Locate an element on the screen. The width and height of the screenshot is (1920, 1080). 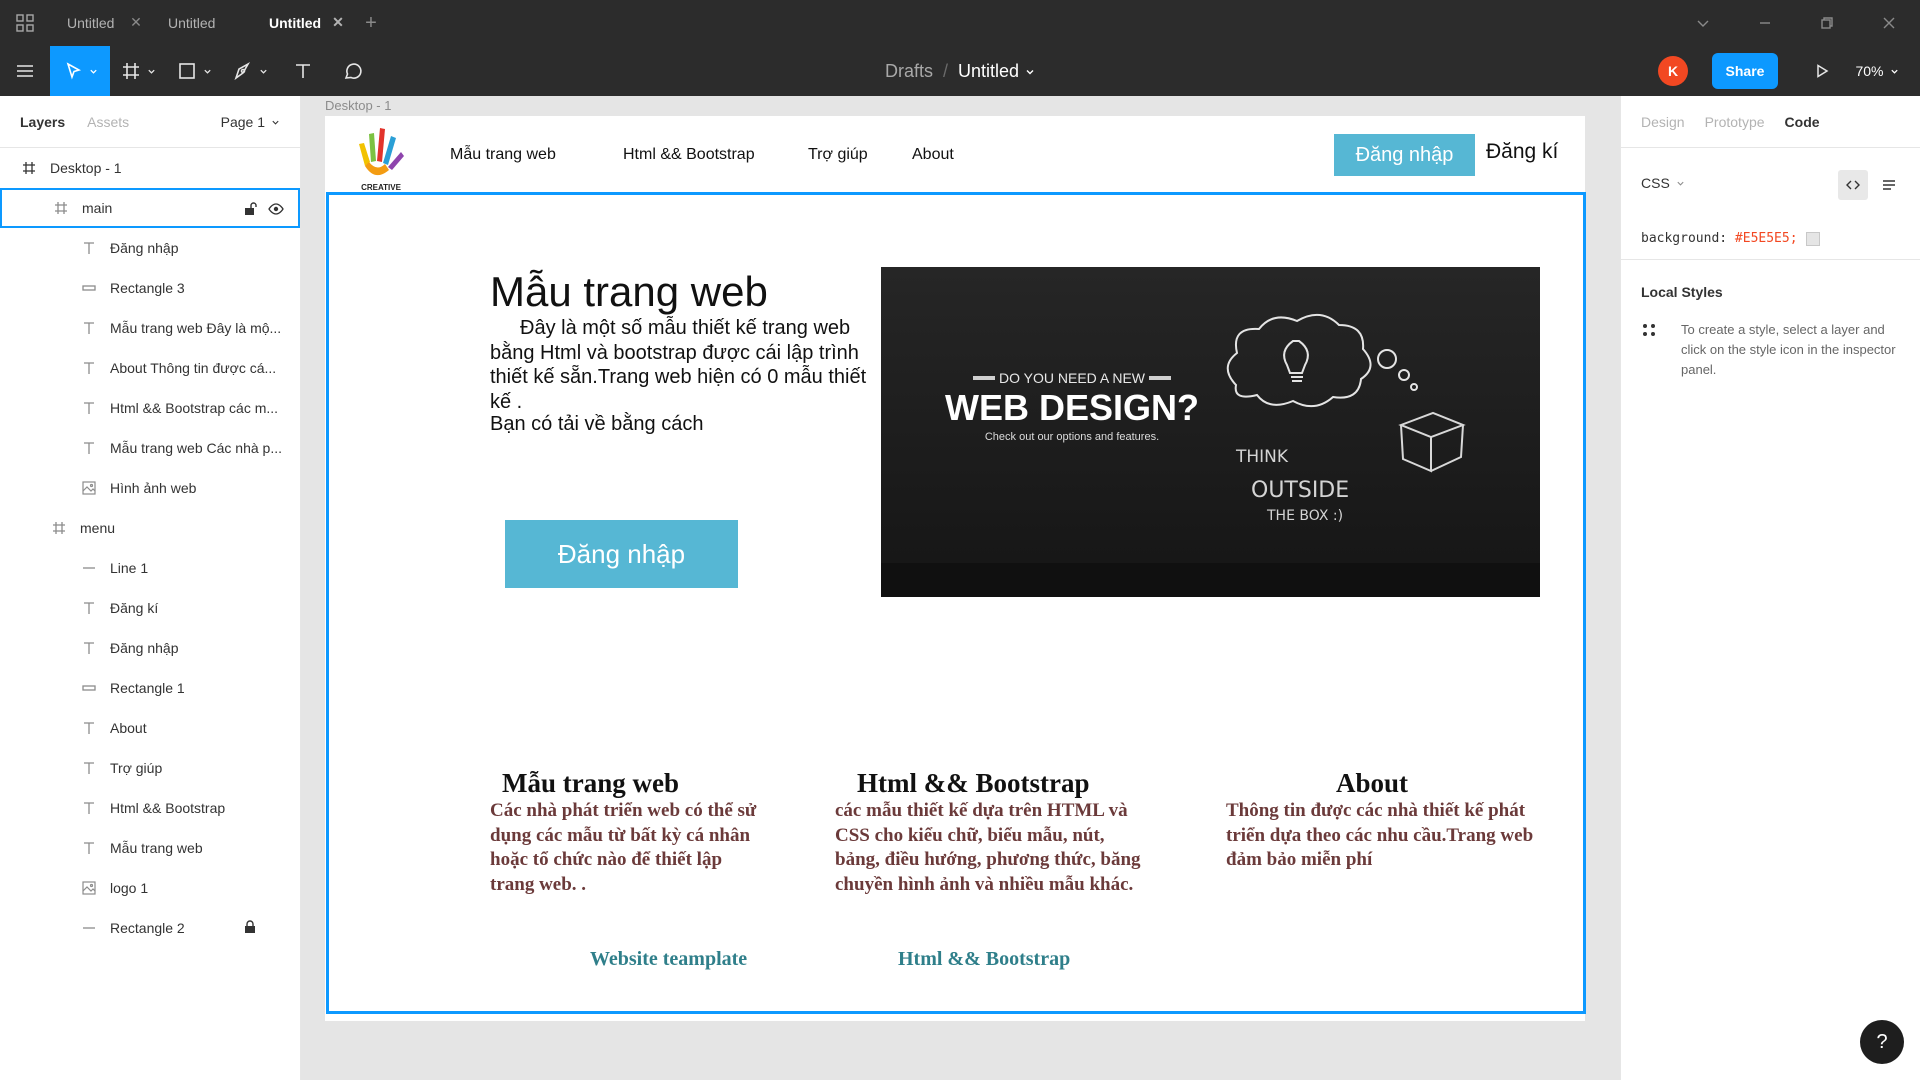
layer-item: Html && Bootstrap is located at coordinates (150, 808).